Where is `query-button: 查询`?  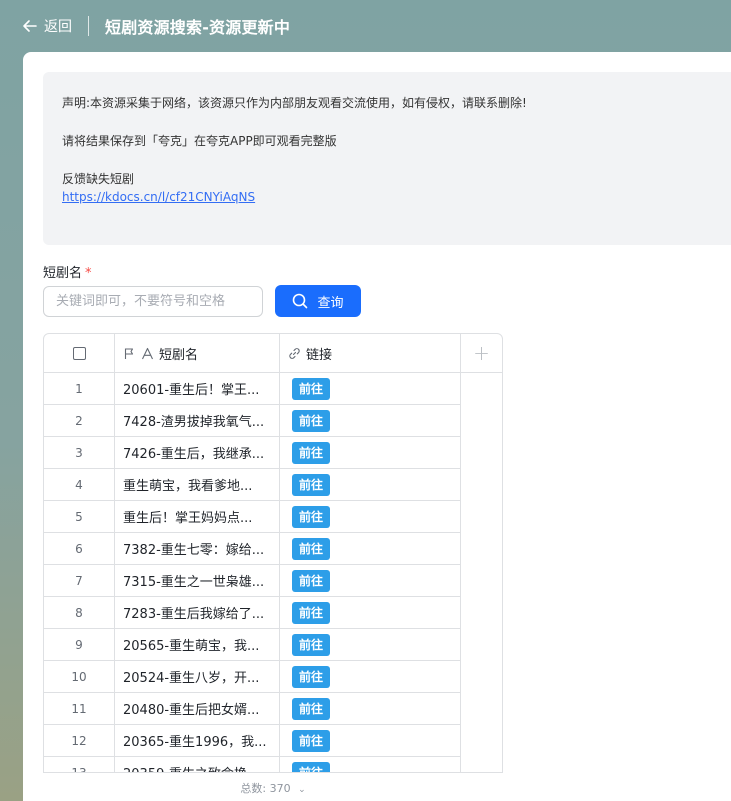 query-button: 查询 is located at coordinates (318, 301).